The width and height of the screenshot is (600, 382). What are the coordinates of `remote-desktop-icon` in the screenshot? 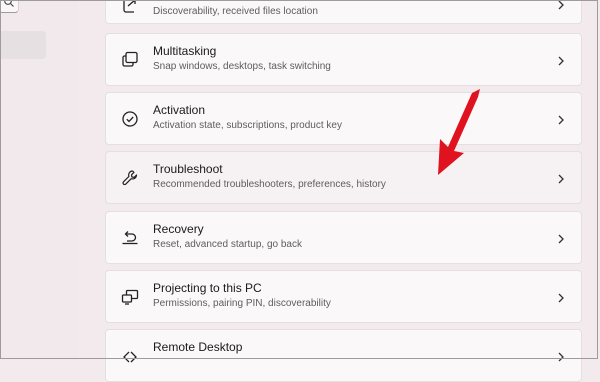 It's located at (130, 356).